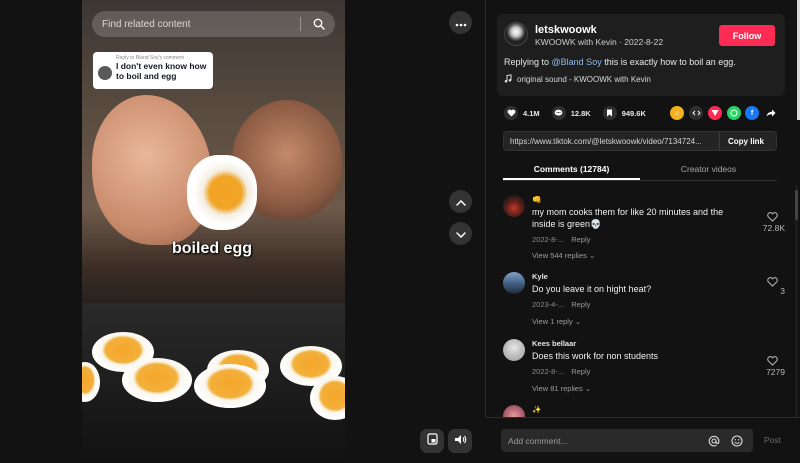 This screenshot has width=800, height=463. Describe the element at coordinates (747, 35) in the screenshot. I see `follow-button: Follow` at that location.